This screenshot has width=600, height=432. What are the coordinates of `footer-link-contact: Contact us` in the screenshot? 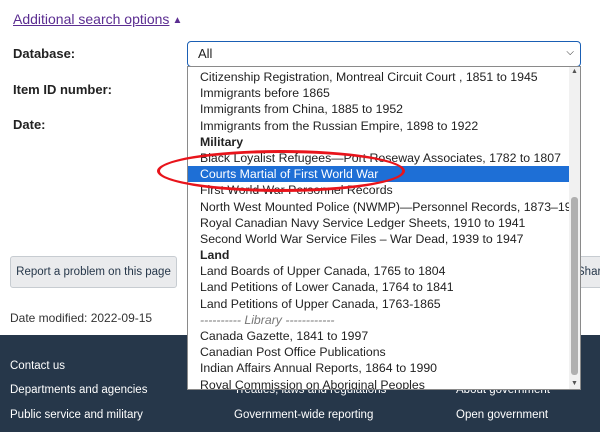 It's located at (37, 366).